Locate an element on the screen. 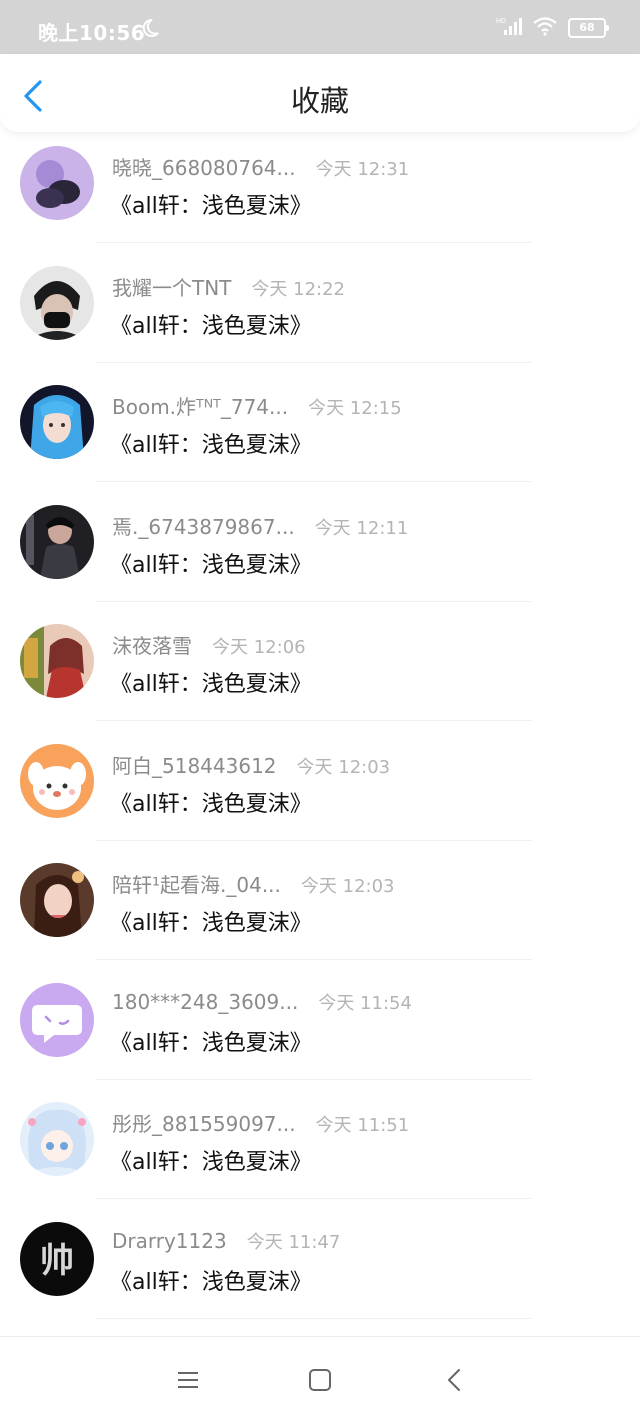 The image size is (640, 1423). system-nav-bar is located at coordinates (320, 1379).